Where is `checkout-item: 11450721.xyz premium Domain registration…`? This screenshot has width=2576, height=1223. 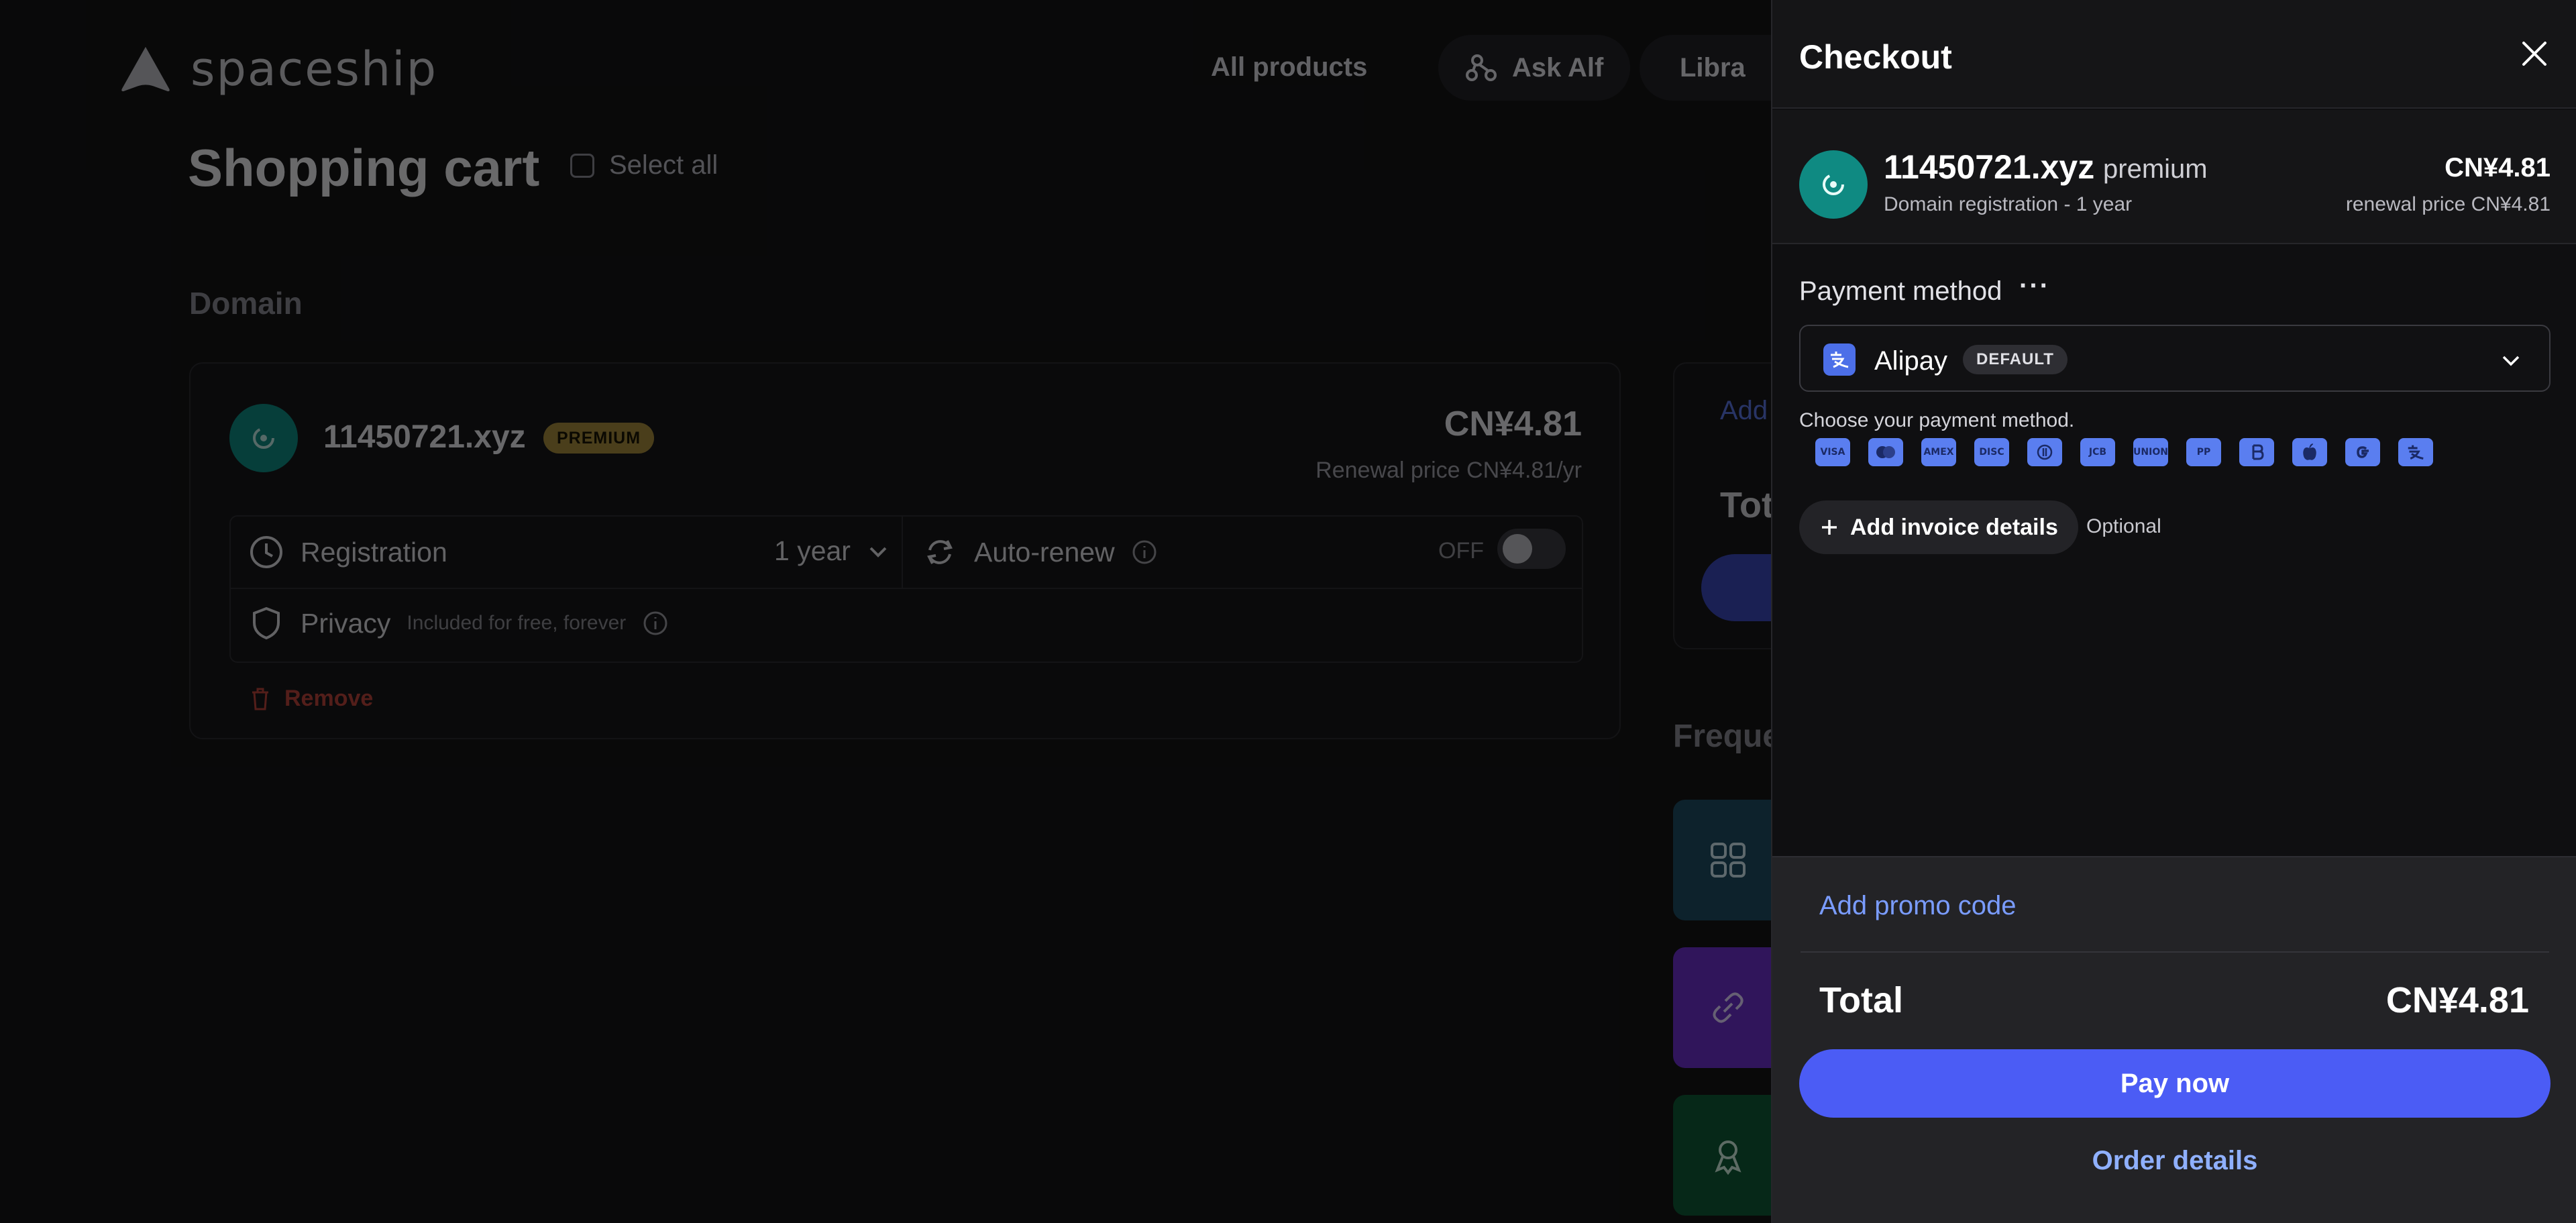 checkout-item: 11450721.xyz premium Domain registration… is located at coordinates (2174, 177).